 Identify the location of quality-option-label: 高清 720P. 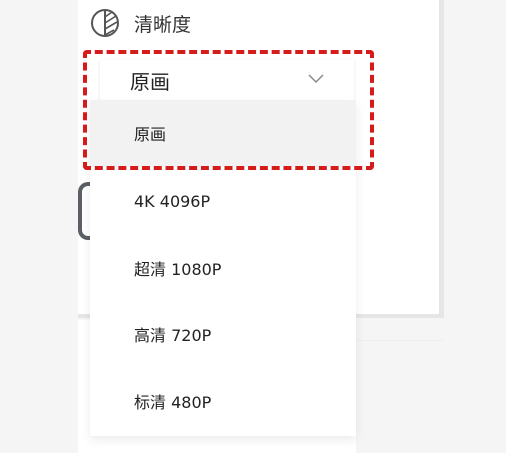
(173, 335).